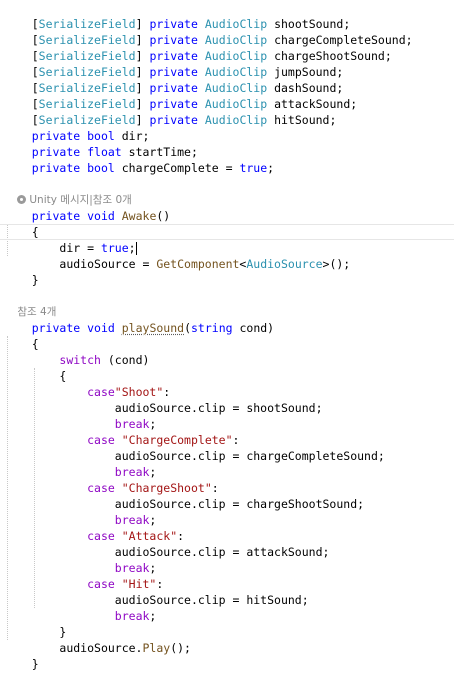 This screenshot has height=688, width=454. What do you see at coordinates (139, 216) in the screenshot?
I see `method-name: Awake` at bounding box center [139, 216].